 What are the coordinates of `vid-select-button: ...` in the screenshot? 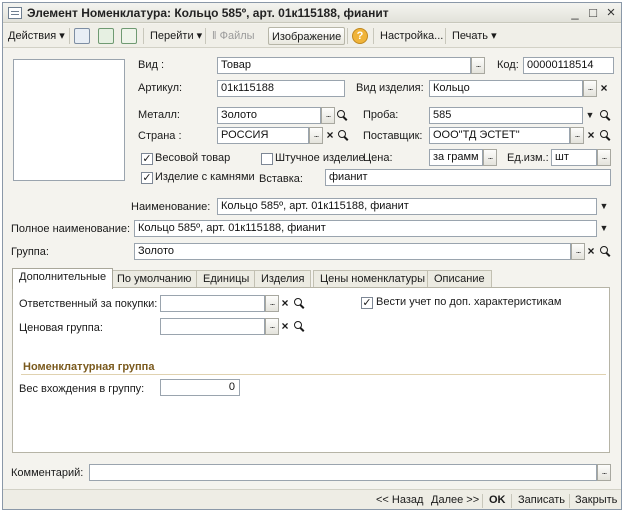 It's located at (478, 65).